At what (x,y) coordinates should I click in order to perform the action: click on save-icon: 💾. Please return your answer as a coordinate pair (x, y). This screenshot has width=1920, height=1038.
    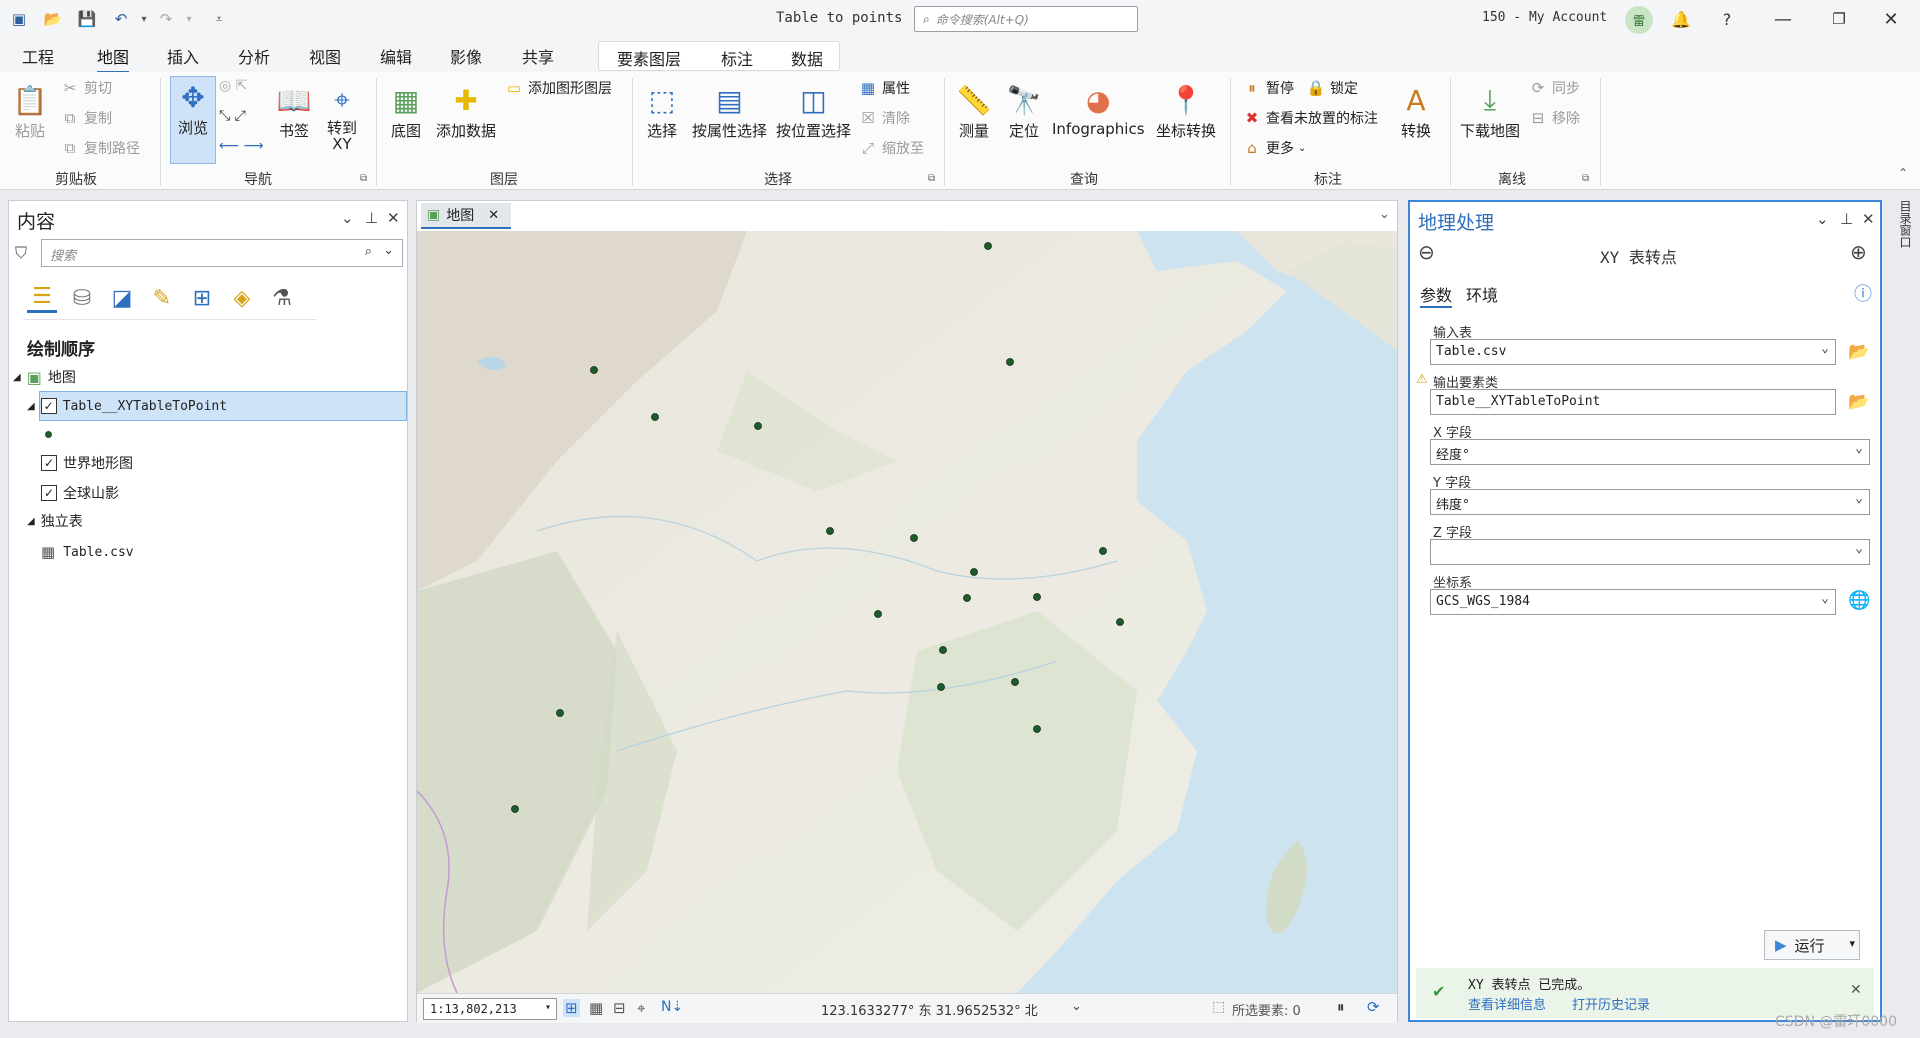
    Looking at the image, I should click on (87, 19).